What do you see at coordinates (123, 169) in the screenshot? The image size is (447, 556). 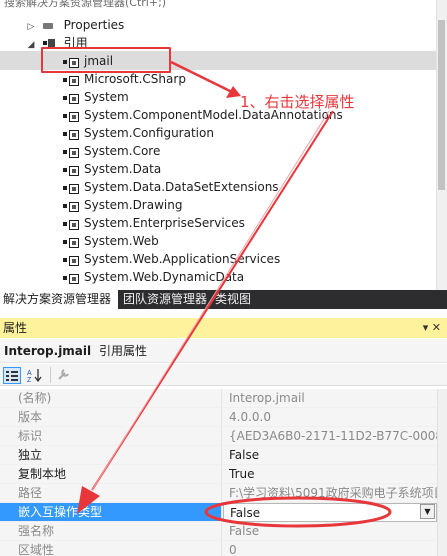 I see `tree-item-label: System.Data` at bounding box center [123, 169].